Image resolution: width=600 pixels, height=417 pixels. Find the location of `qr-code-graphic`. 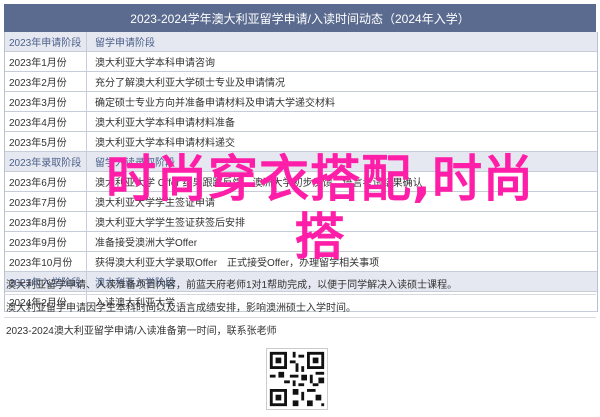

qr-code-graphic is located at coordinates (297, 379).